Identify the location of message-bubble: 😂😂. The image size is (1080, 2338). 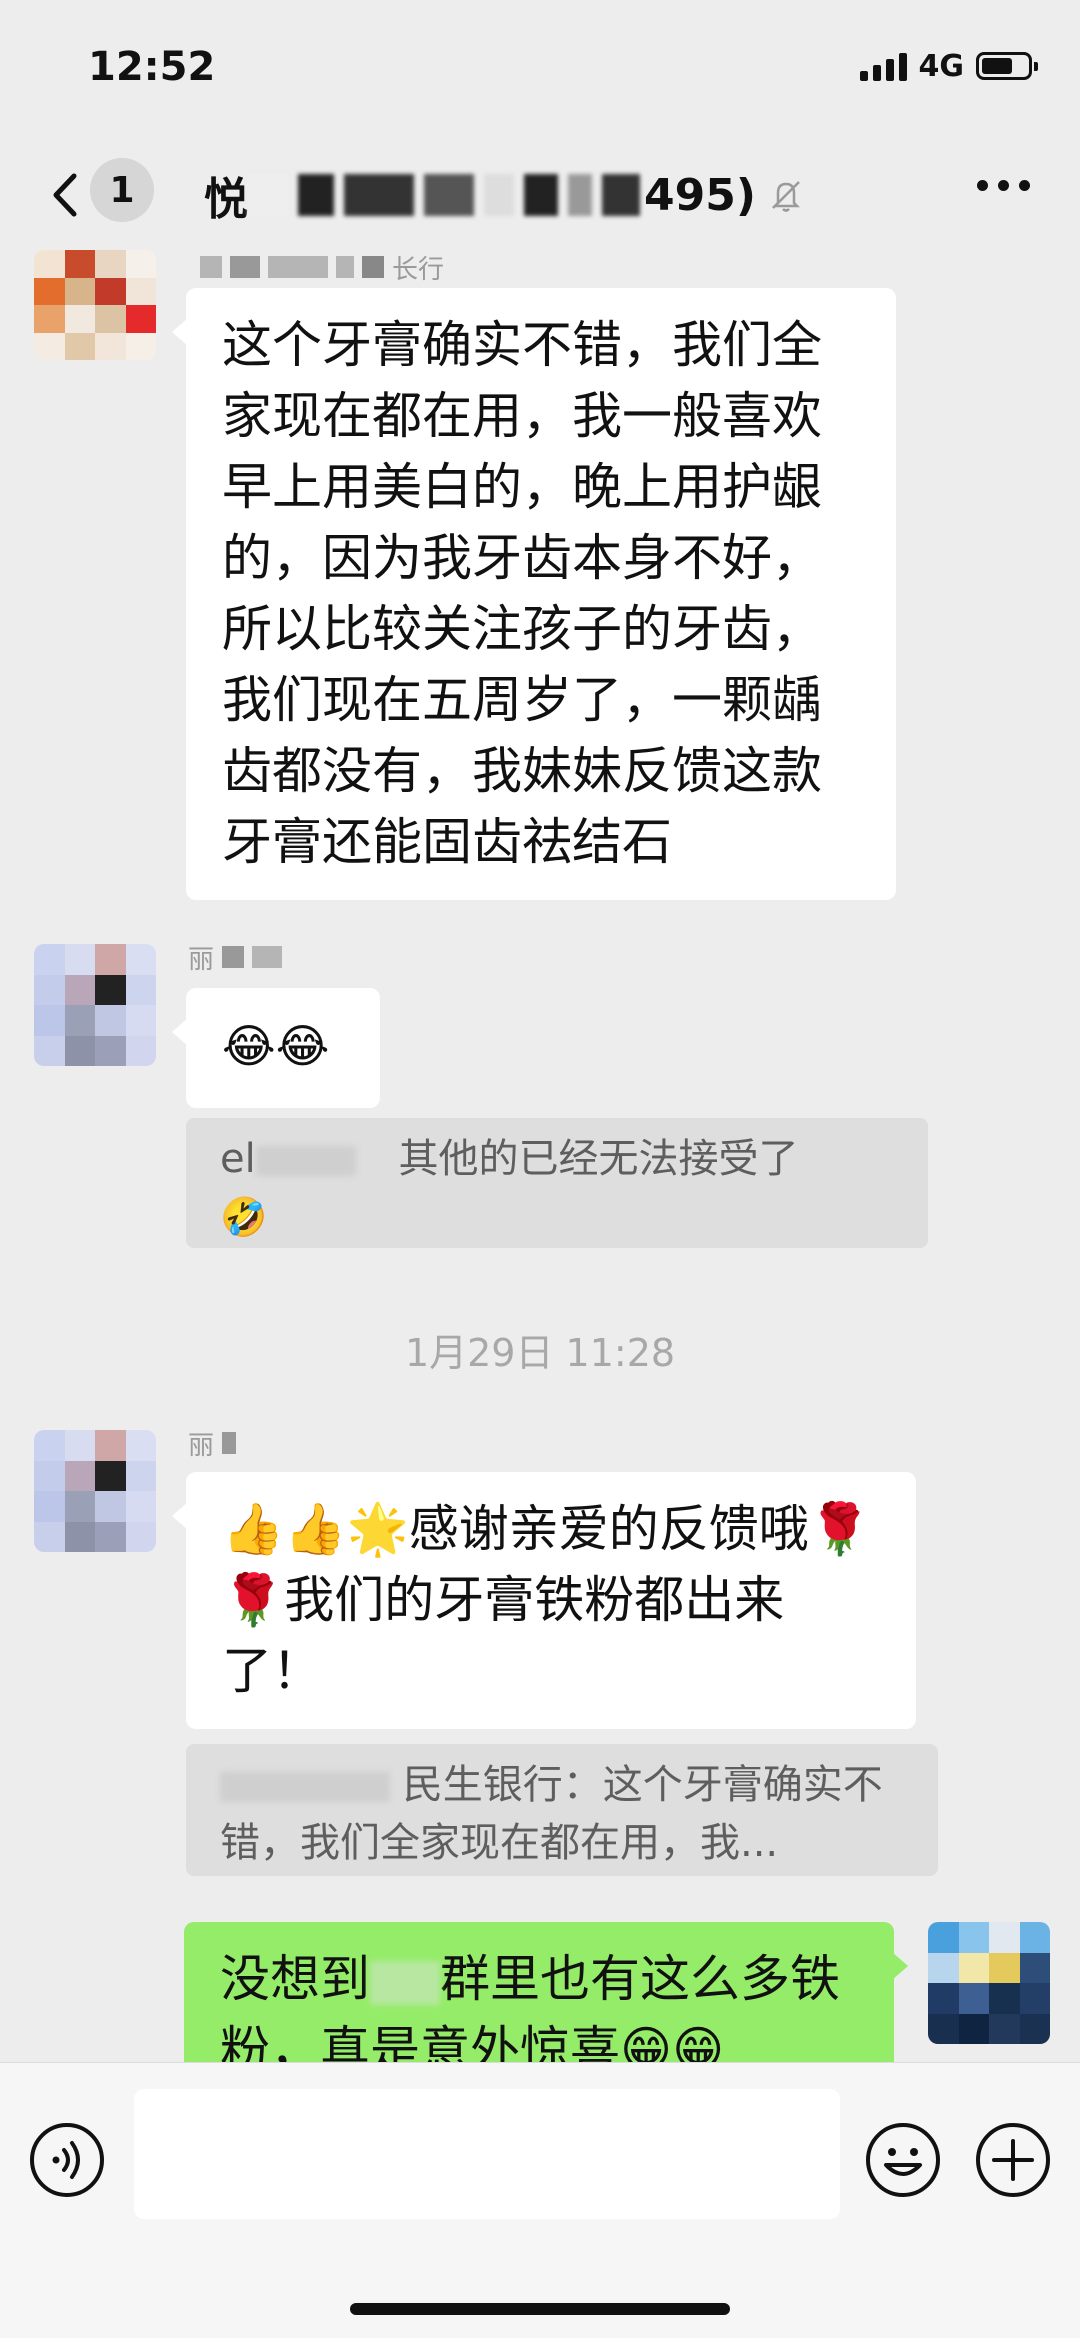
(276, 1048).